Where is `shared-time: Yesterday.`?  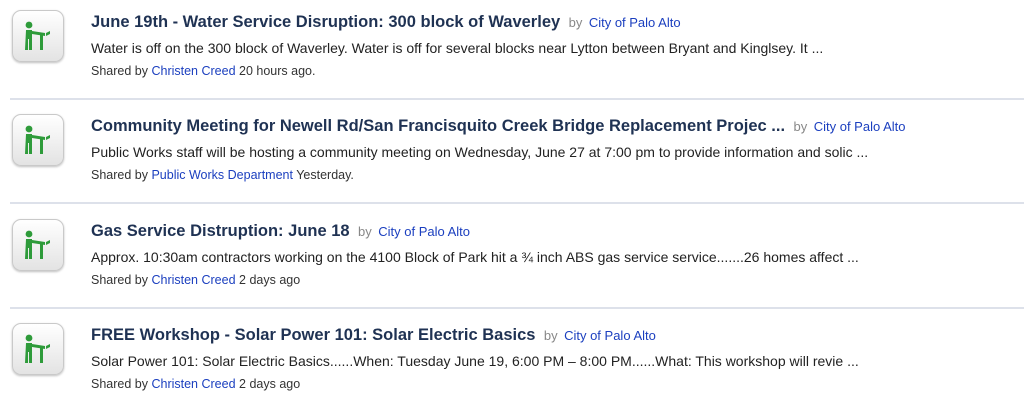 shared-time: Yesterday. is located at coordinates (325, 175).